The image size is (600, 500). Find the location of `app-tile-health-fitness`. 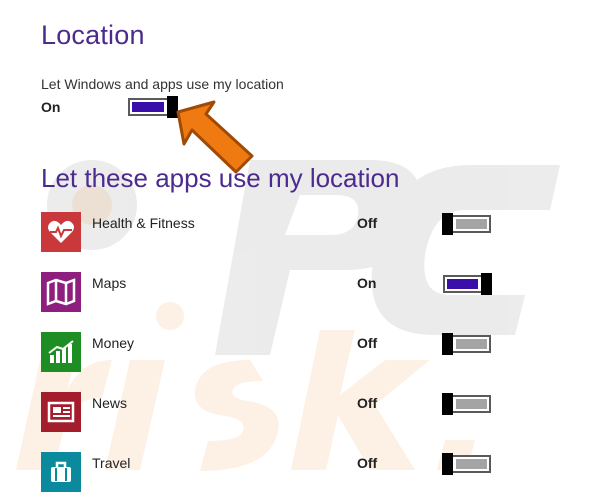

app-tile-health-fitness is located at coordinates (61, 232).